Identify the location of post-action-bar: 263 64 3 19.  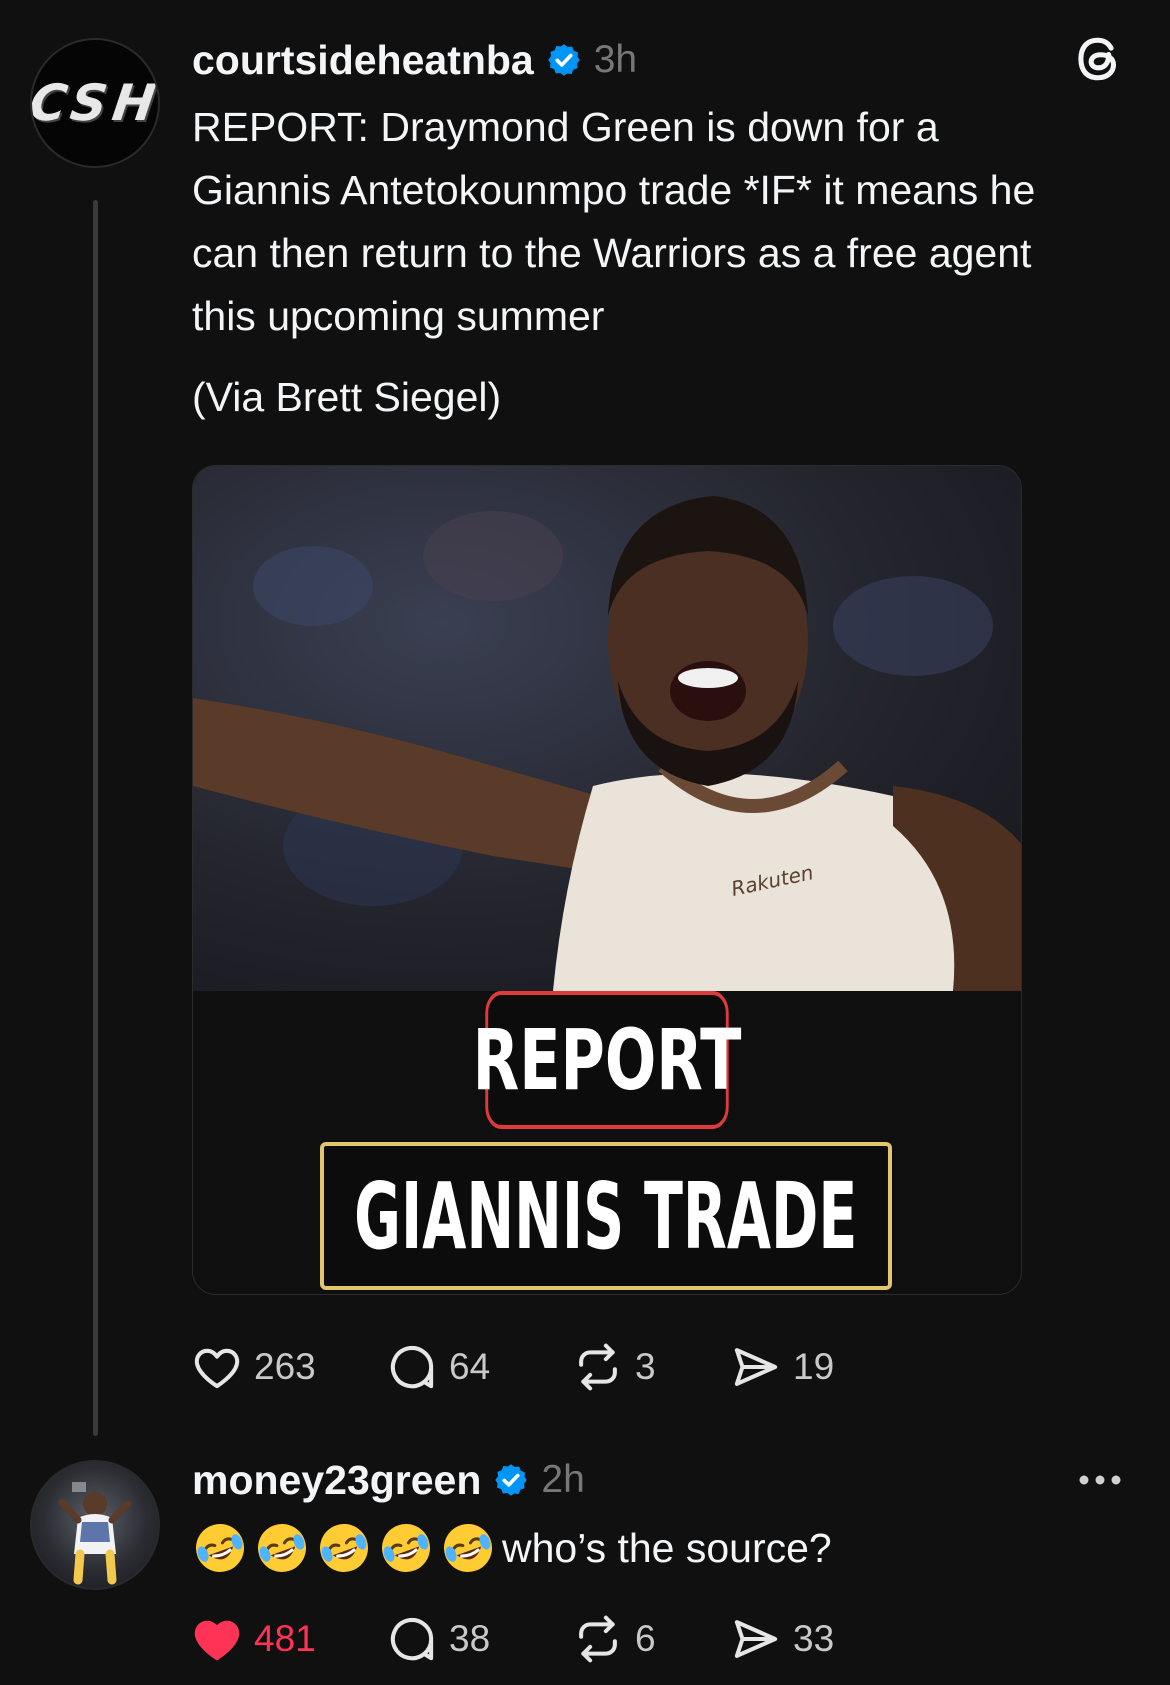
(512, 1367).